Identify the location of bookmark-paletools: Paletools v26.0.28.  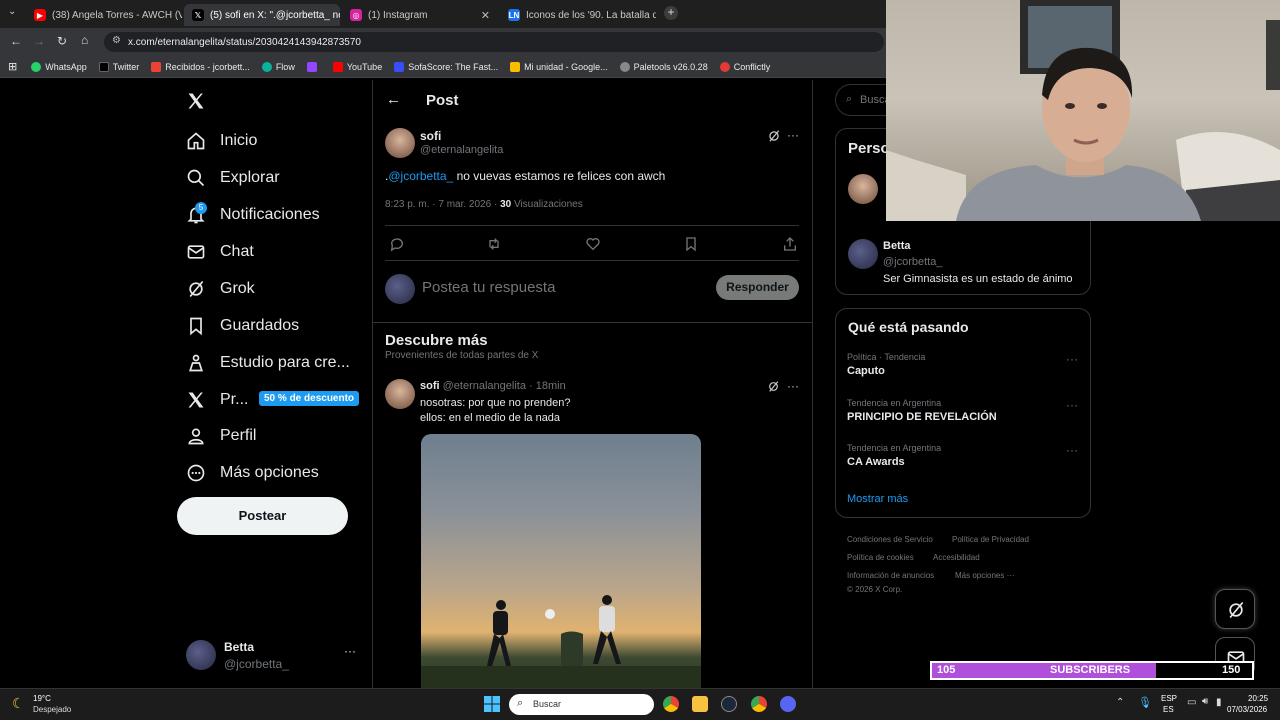
(663, 66).